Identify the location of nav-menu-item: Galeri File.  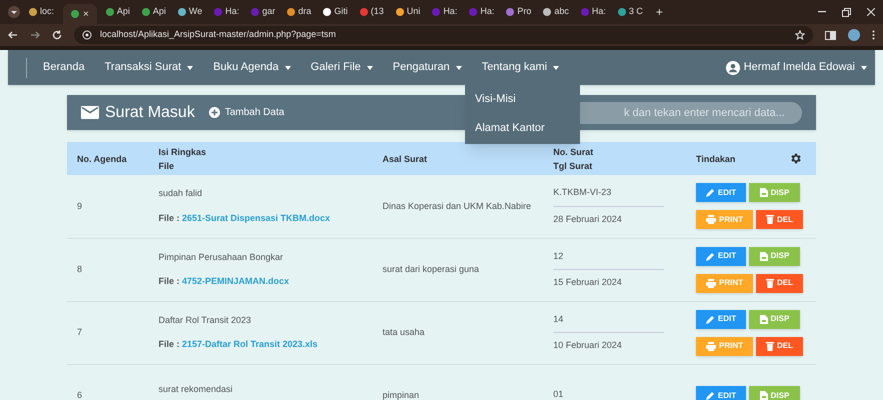
(341, 67).